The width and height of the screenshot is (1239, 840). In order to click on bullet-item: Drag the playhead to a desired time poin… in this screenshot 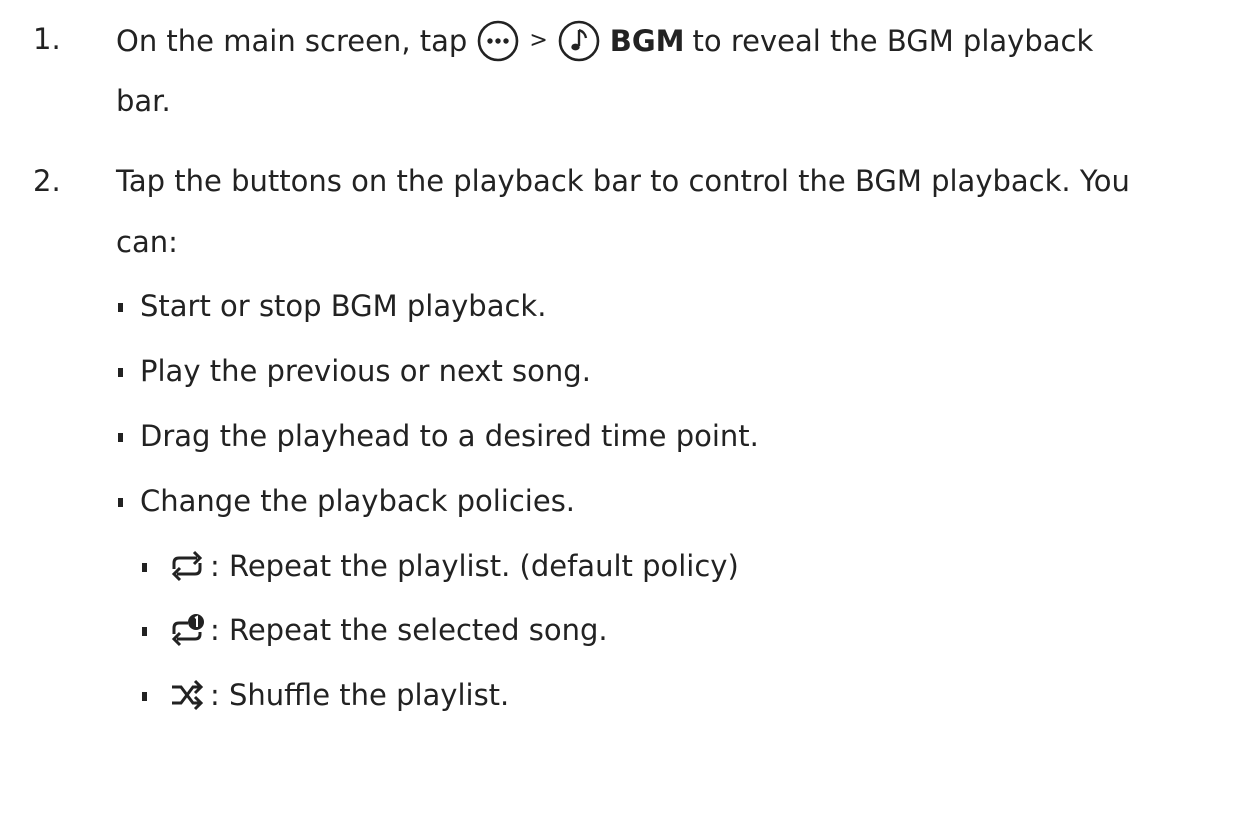, I will do `click(449, 436)`.